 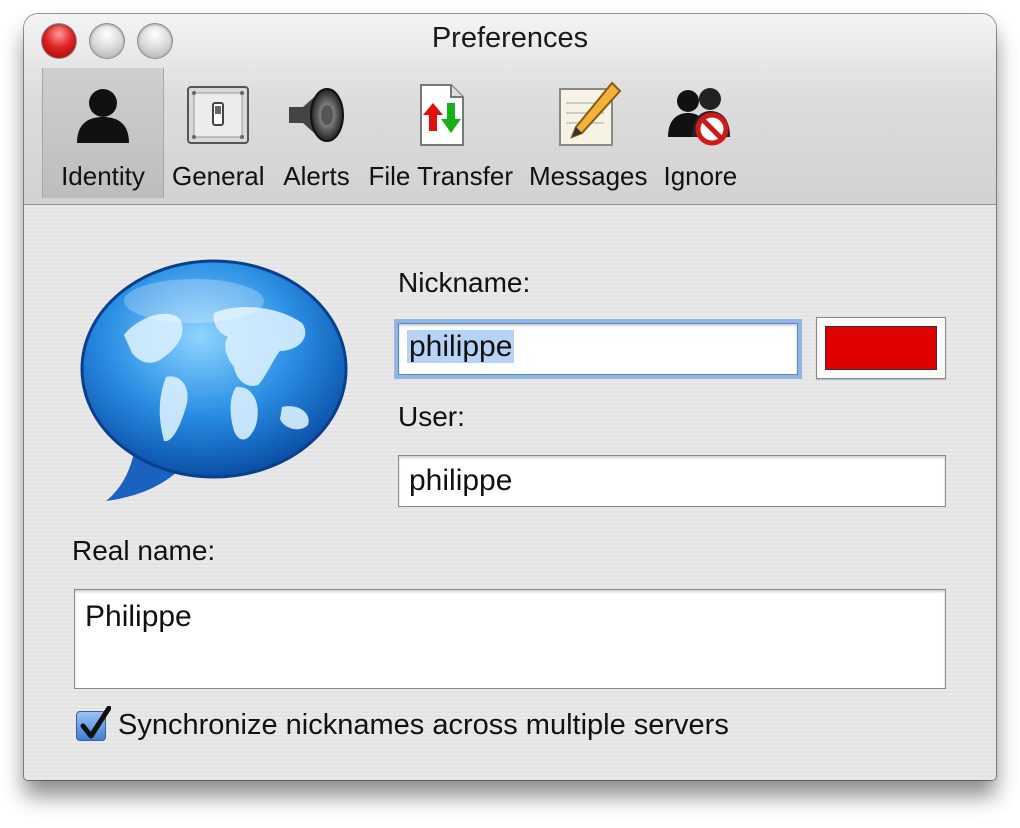 I want to click on nickname-label: Nickname:, so click(x=464, y=282).